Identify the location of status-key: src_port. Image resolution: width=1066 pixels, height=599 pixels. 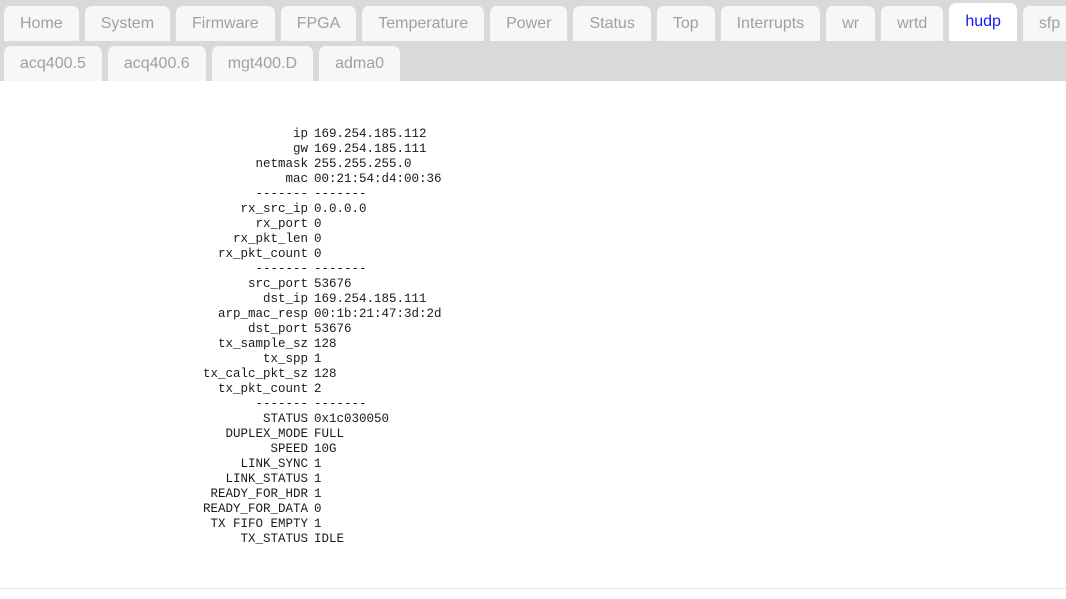
(277, 284).